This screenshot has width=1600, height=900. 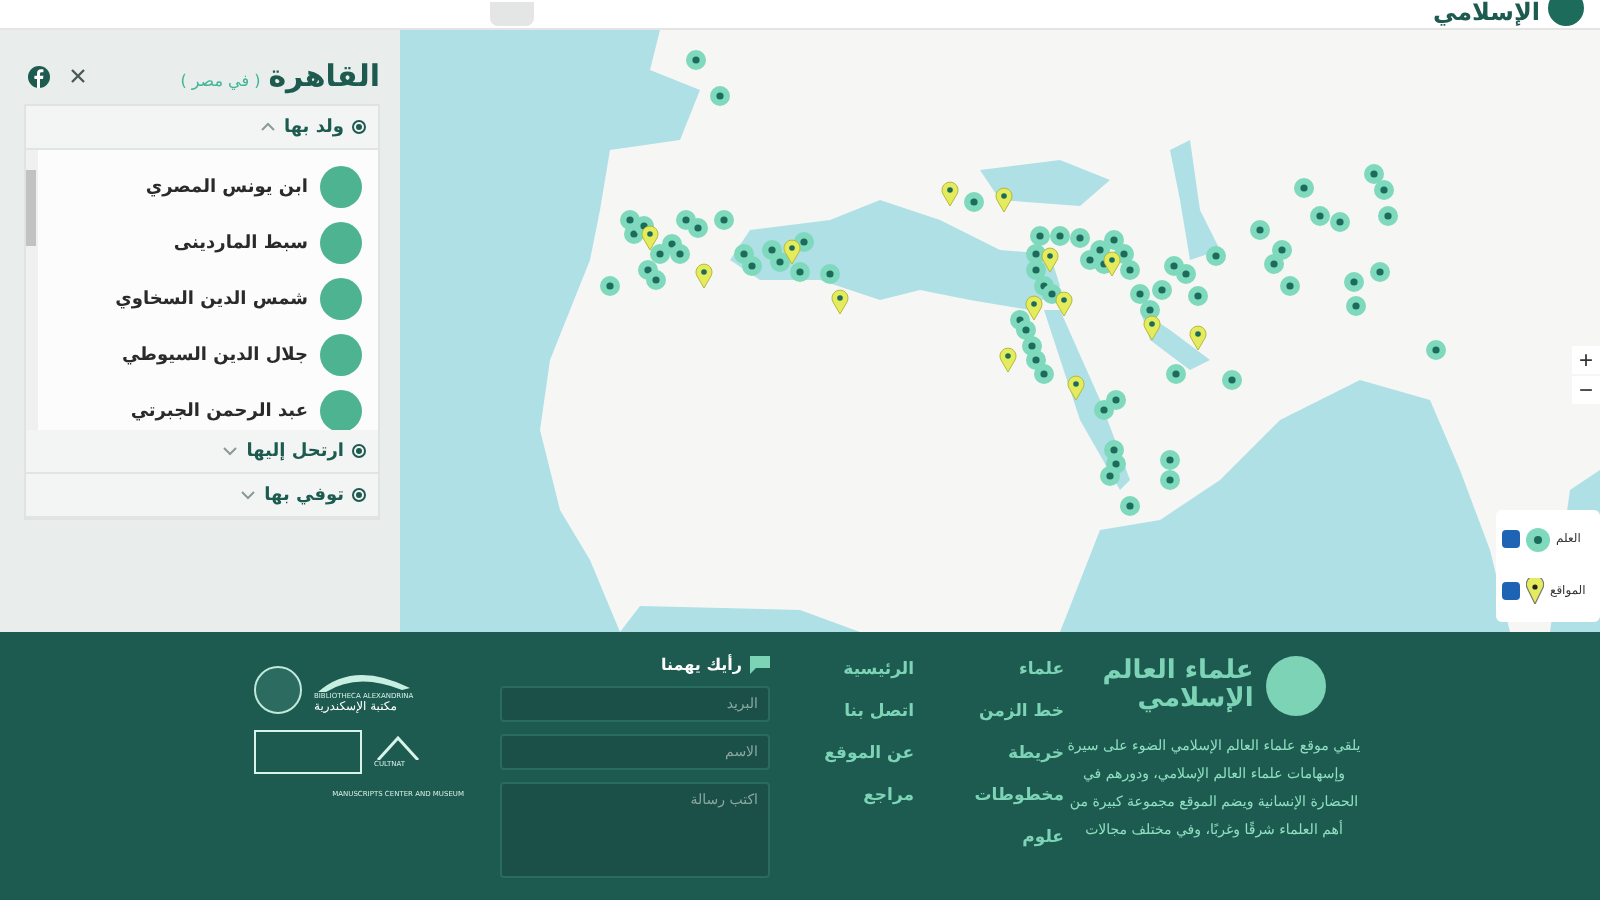 What do you see at coordinates (1538, 539) in the screenshot?
I see `map-marker-icon` at bounding box center [1538, 539].